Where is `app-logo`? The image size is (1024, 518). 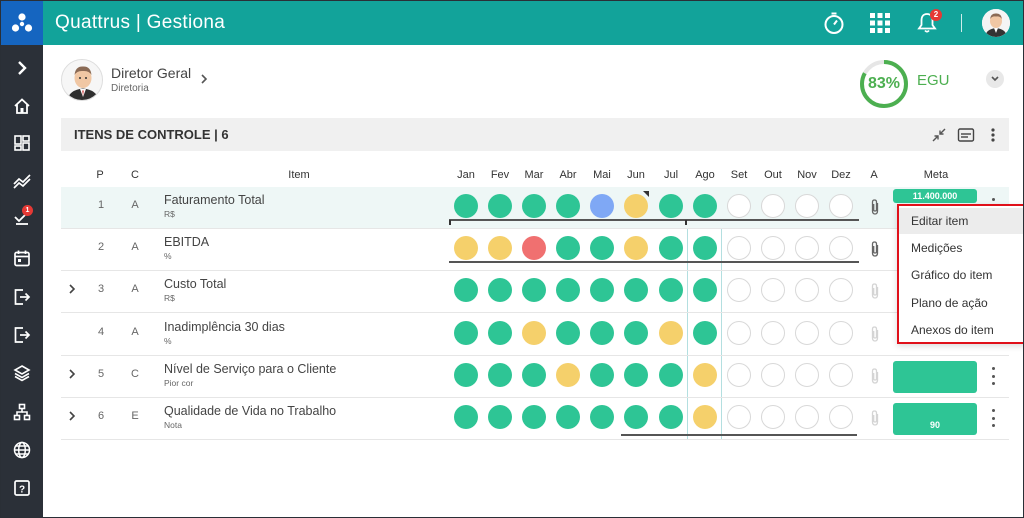
app-logo is located at coordinates (22, 23).